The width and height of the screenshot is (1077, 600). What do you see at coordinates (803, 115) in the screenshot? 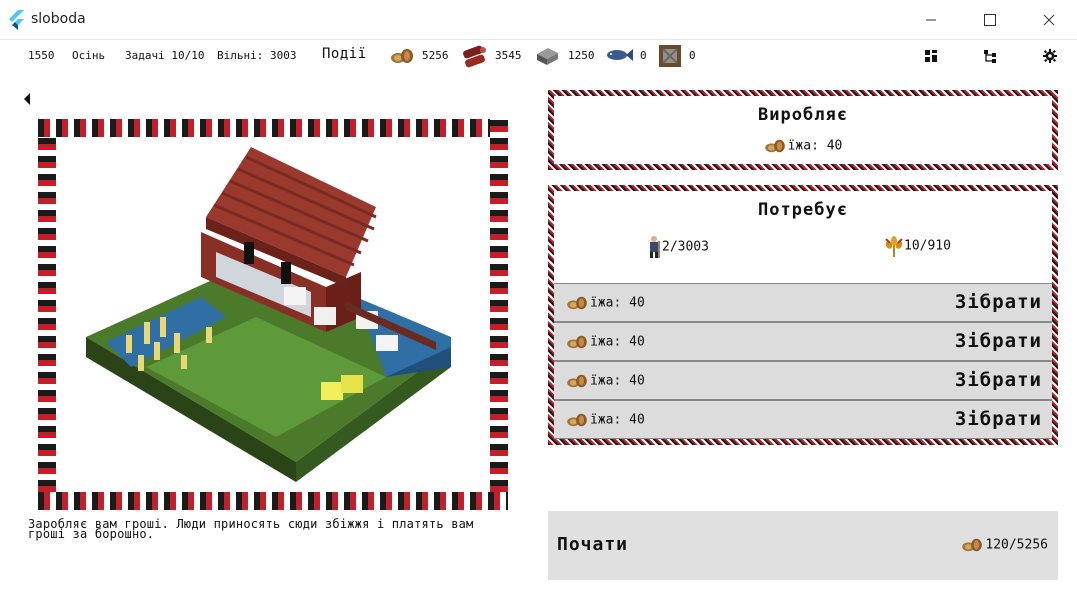
I see `produces-title: Виробляє` at bounding box center [803, 115].